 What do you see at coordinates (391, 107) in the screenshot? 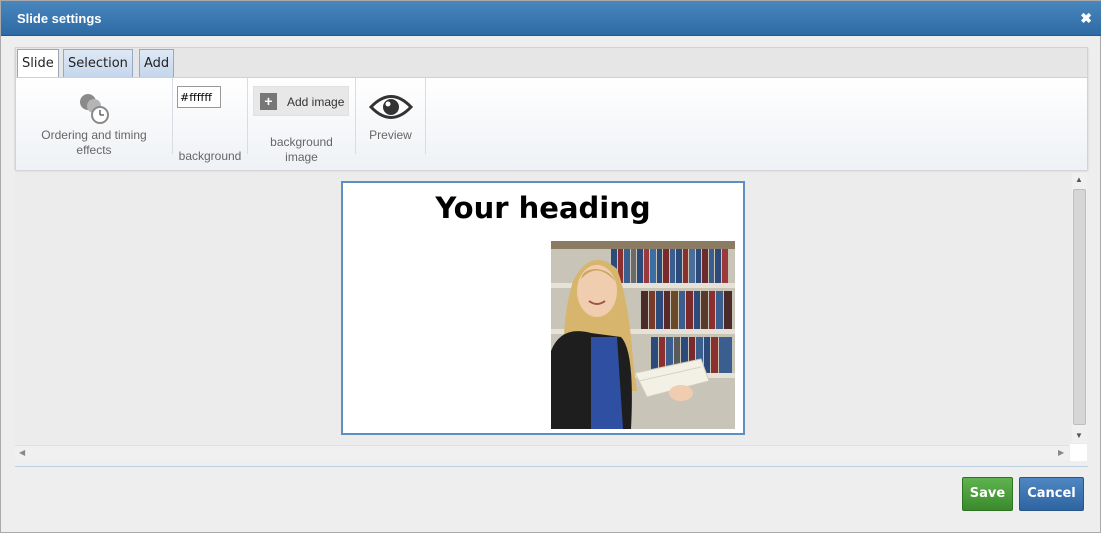
I see `eye-icon` at bounding box center [391, 107].